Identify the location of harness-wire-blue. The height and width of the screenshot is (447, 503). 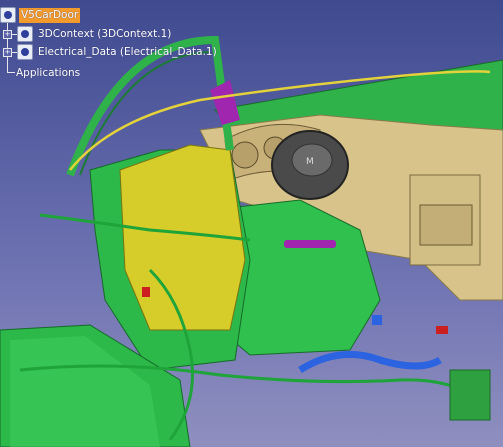
(370, 361).